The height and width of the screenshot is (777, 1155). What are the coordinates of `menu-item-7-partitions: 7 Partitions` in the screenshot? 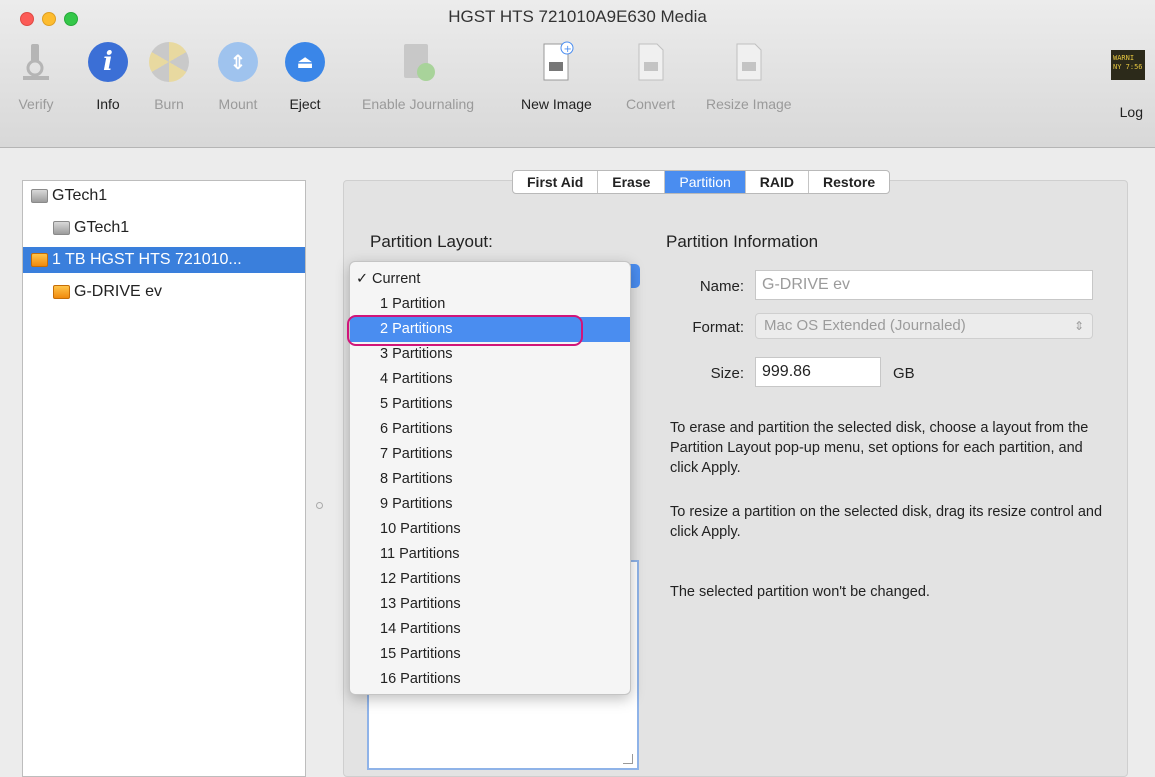 It's located at (490, 454).